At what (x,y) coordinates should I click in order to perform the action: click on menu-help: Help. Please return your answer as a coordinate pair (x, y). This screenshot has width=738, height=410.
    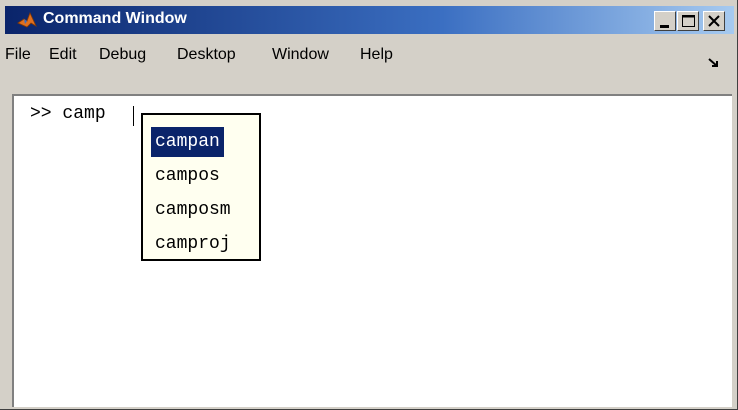
    Looking at the image, I should click on (376, 55).